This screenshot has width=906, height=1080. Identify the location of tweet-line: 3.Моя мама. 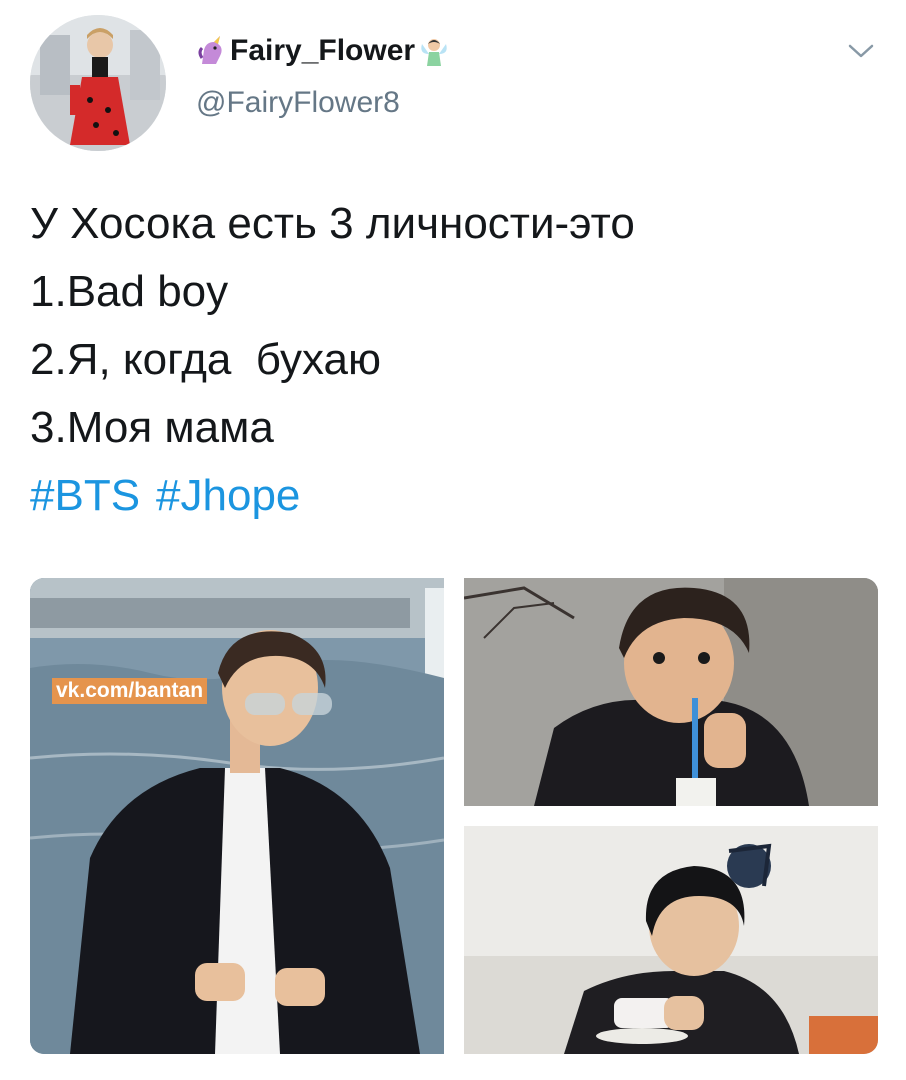
(152, 427).